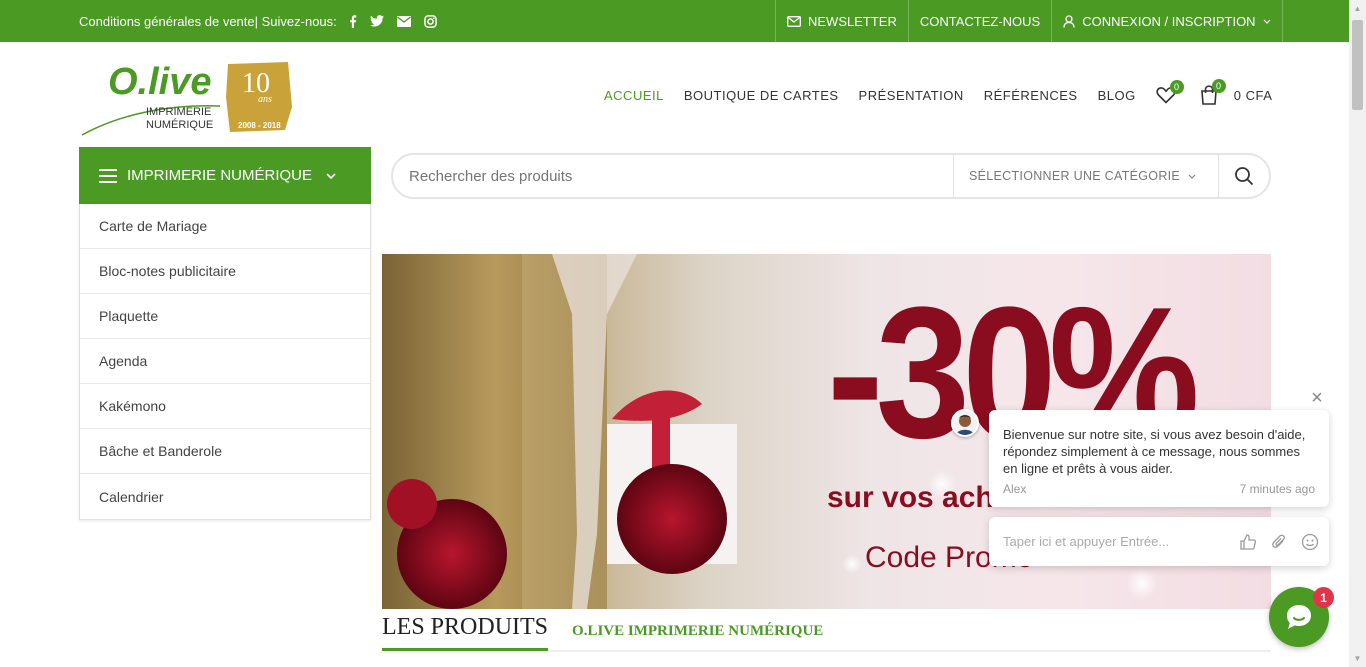 The width and height of the screenshot is (1366, 667). Describe the element at coordinates (1277, 489) in the screenshot. I see `chat-message-time: 7 minutes ago` at that location.